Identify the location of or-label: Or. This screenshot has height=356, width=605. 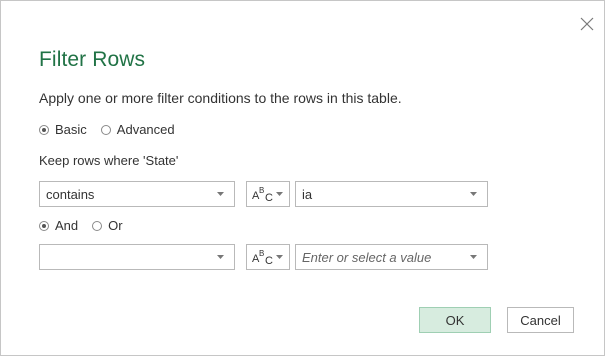
(115, 225).